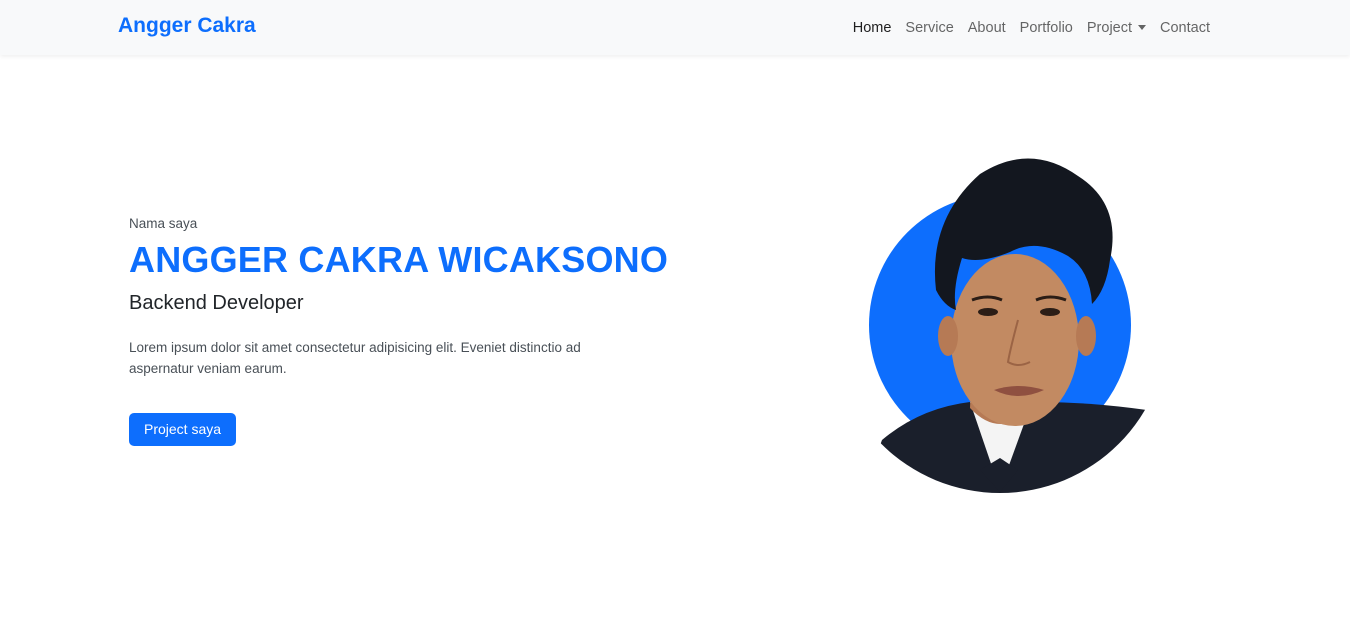 The image size is (1350, 634). What do you see at coordinates (1109, 27) in the screenshot?
I see `nav-link-project-label: Project` at bounding box center [1109, 27].